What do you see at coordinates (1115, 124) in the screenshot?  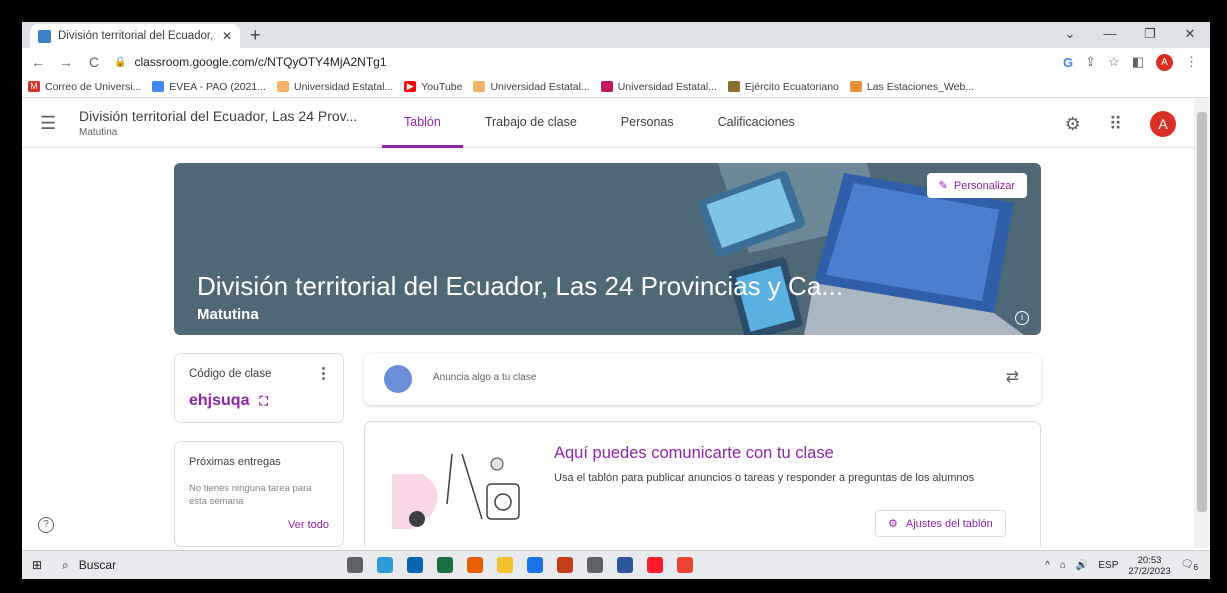 I see `apps-grid-icon: ⠿` at bounding box center [1115, 124].